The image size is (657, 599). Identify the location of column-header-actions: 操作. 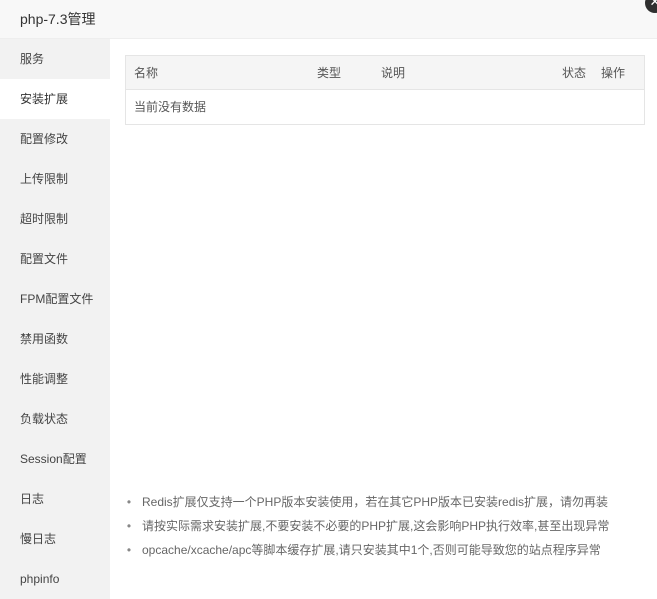
(613, 73).